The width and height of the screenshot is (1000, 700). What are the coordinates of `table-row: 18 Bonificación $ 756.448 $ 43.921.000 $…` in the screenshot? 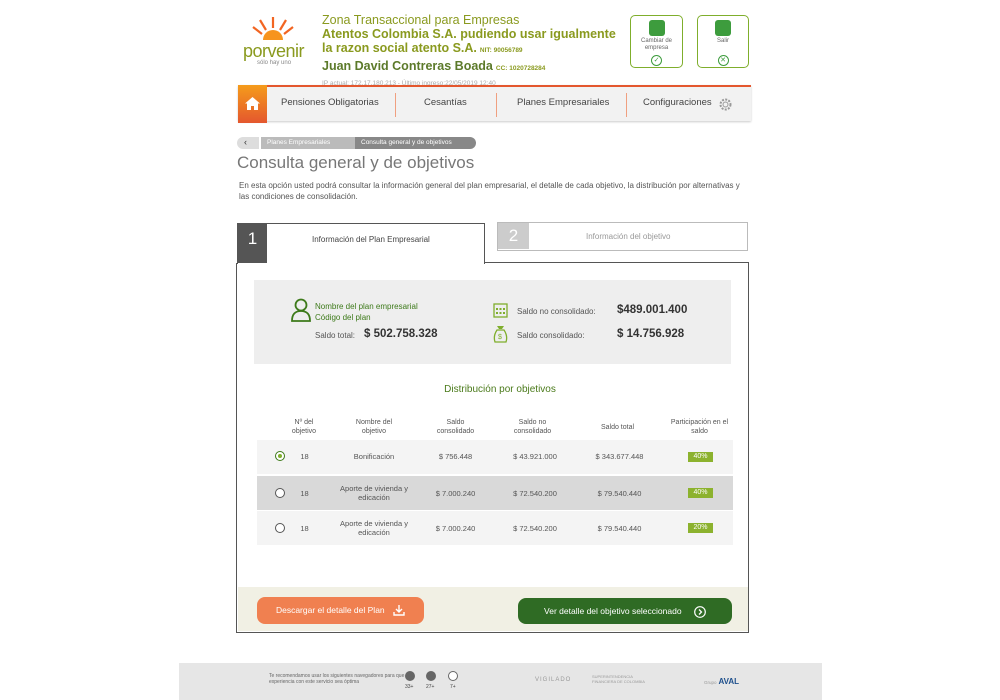 It's located at (495, 457).